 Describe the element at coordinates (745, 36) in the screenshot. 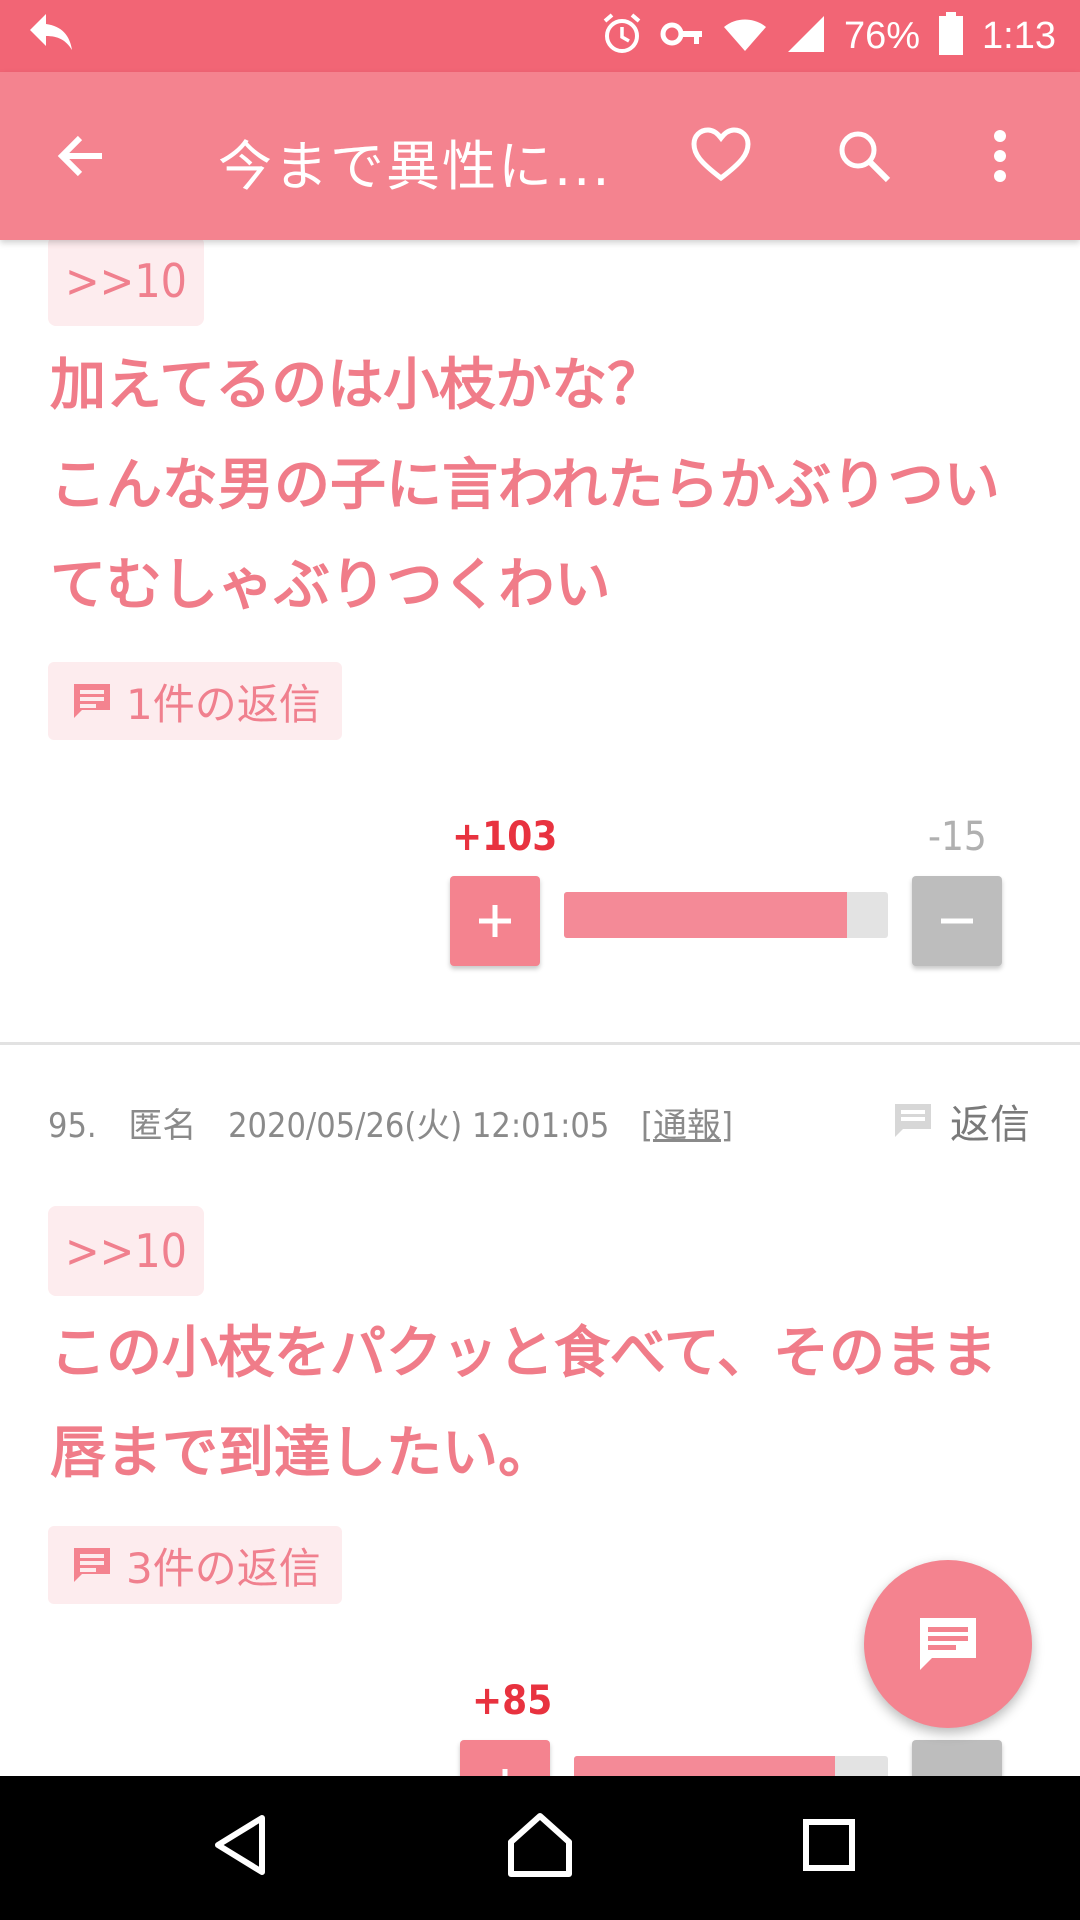

I see `wifi-icon` at that location.